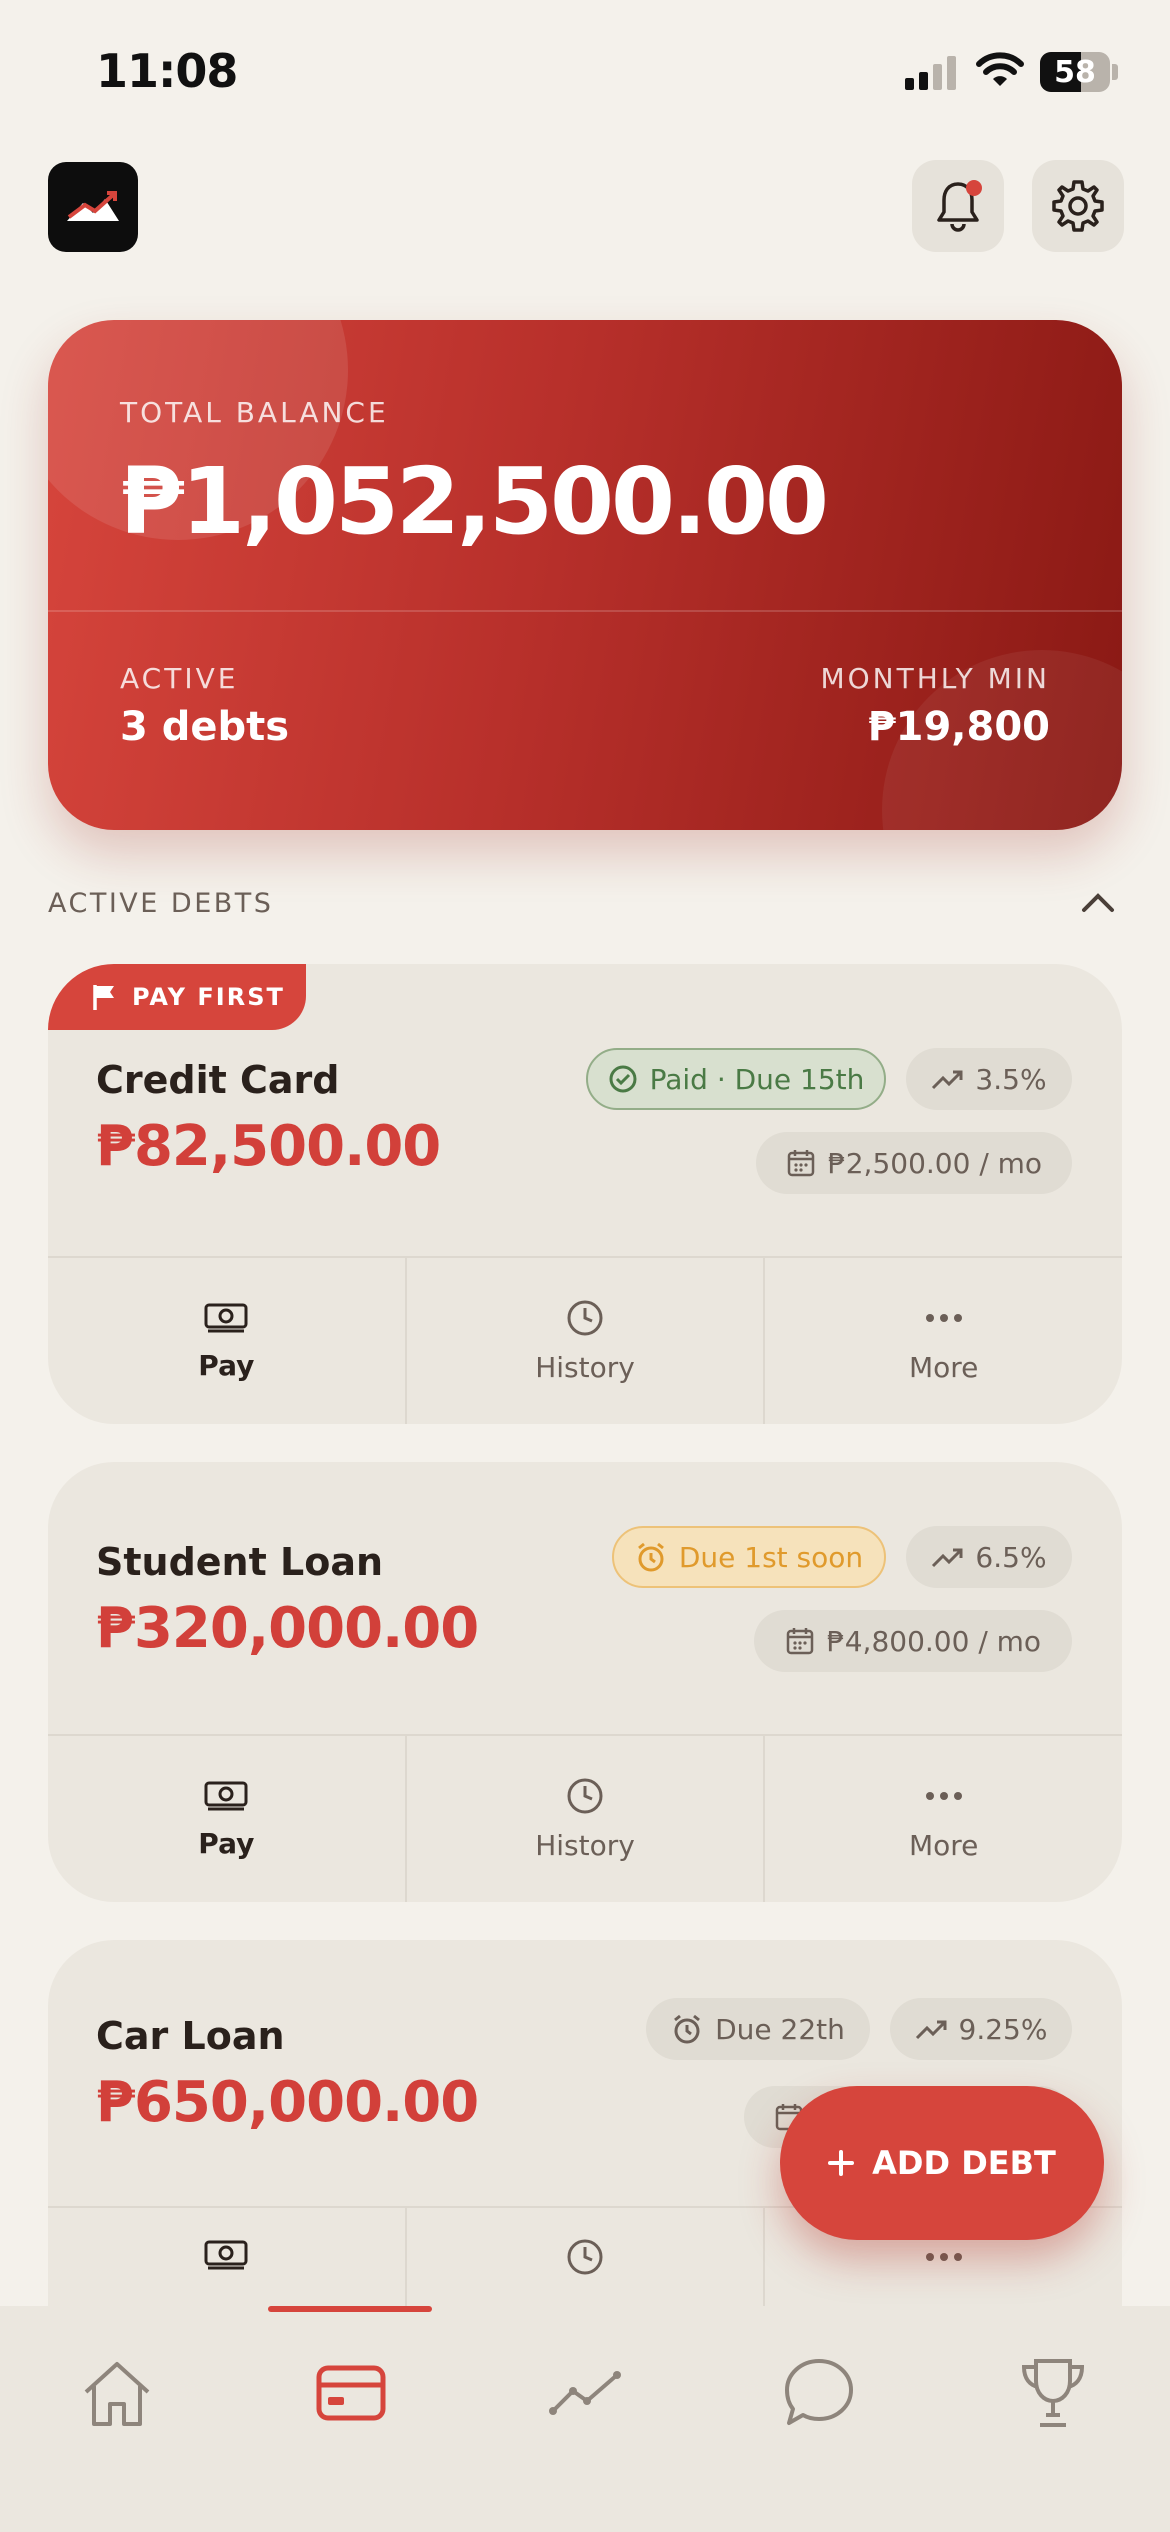 This screenshot has height=2532, width=1170. Describe the element at coordinates (167, 71) in the screenshot. I see `status-time: 11:08` at that location.